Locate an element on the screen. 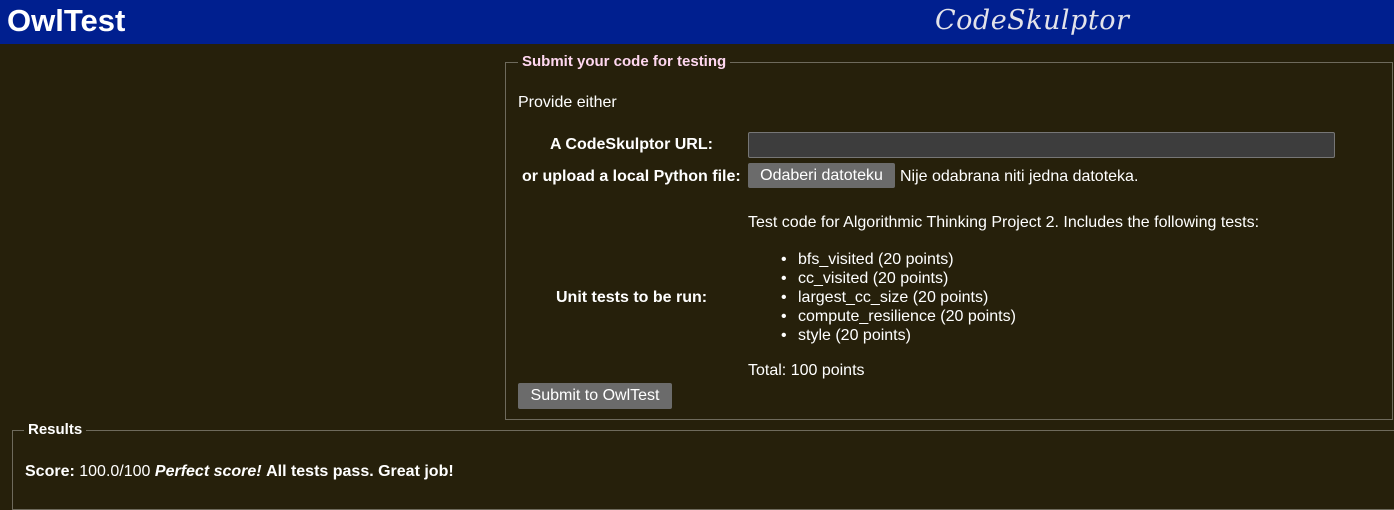 The width and height of the screenshot is (1394, 510). list-item: • style (20 points) is located at coordinates (896, 335).